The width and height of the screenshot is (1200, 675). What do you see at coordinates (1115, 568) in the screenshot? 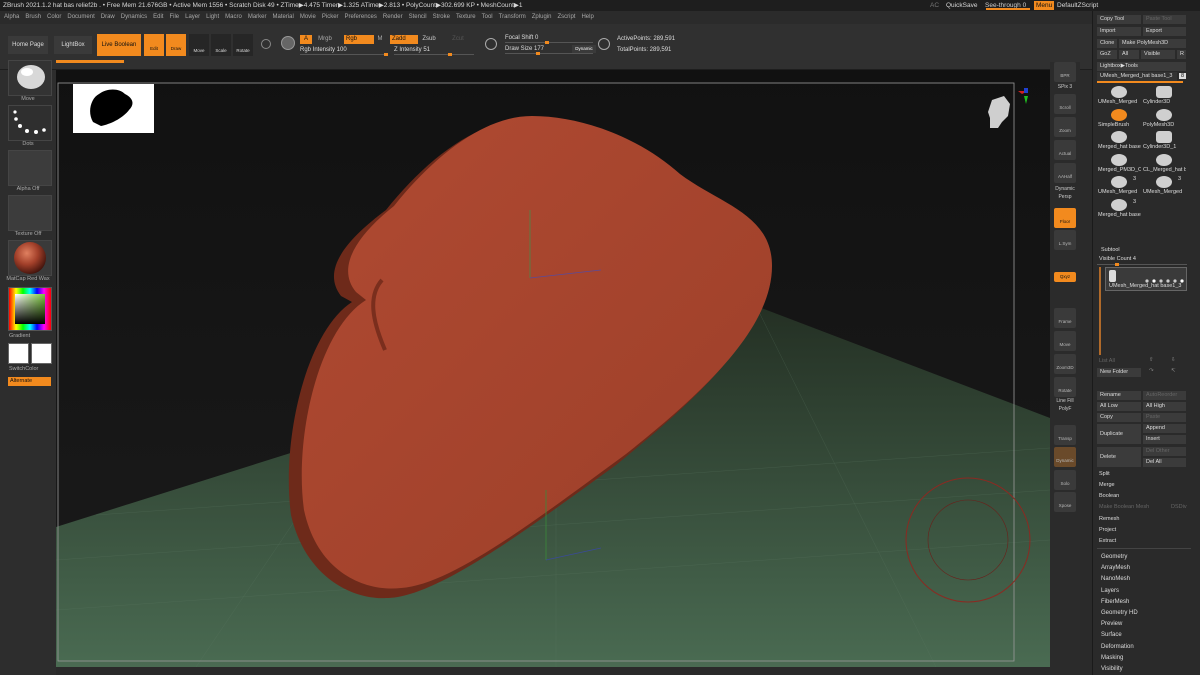
I see `tool-menu-arraymesh: ArrayMesh` at bounding box center [1115, 568].